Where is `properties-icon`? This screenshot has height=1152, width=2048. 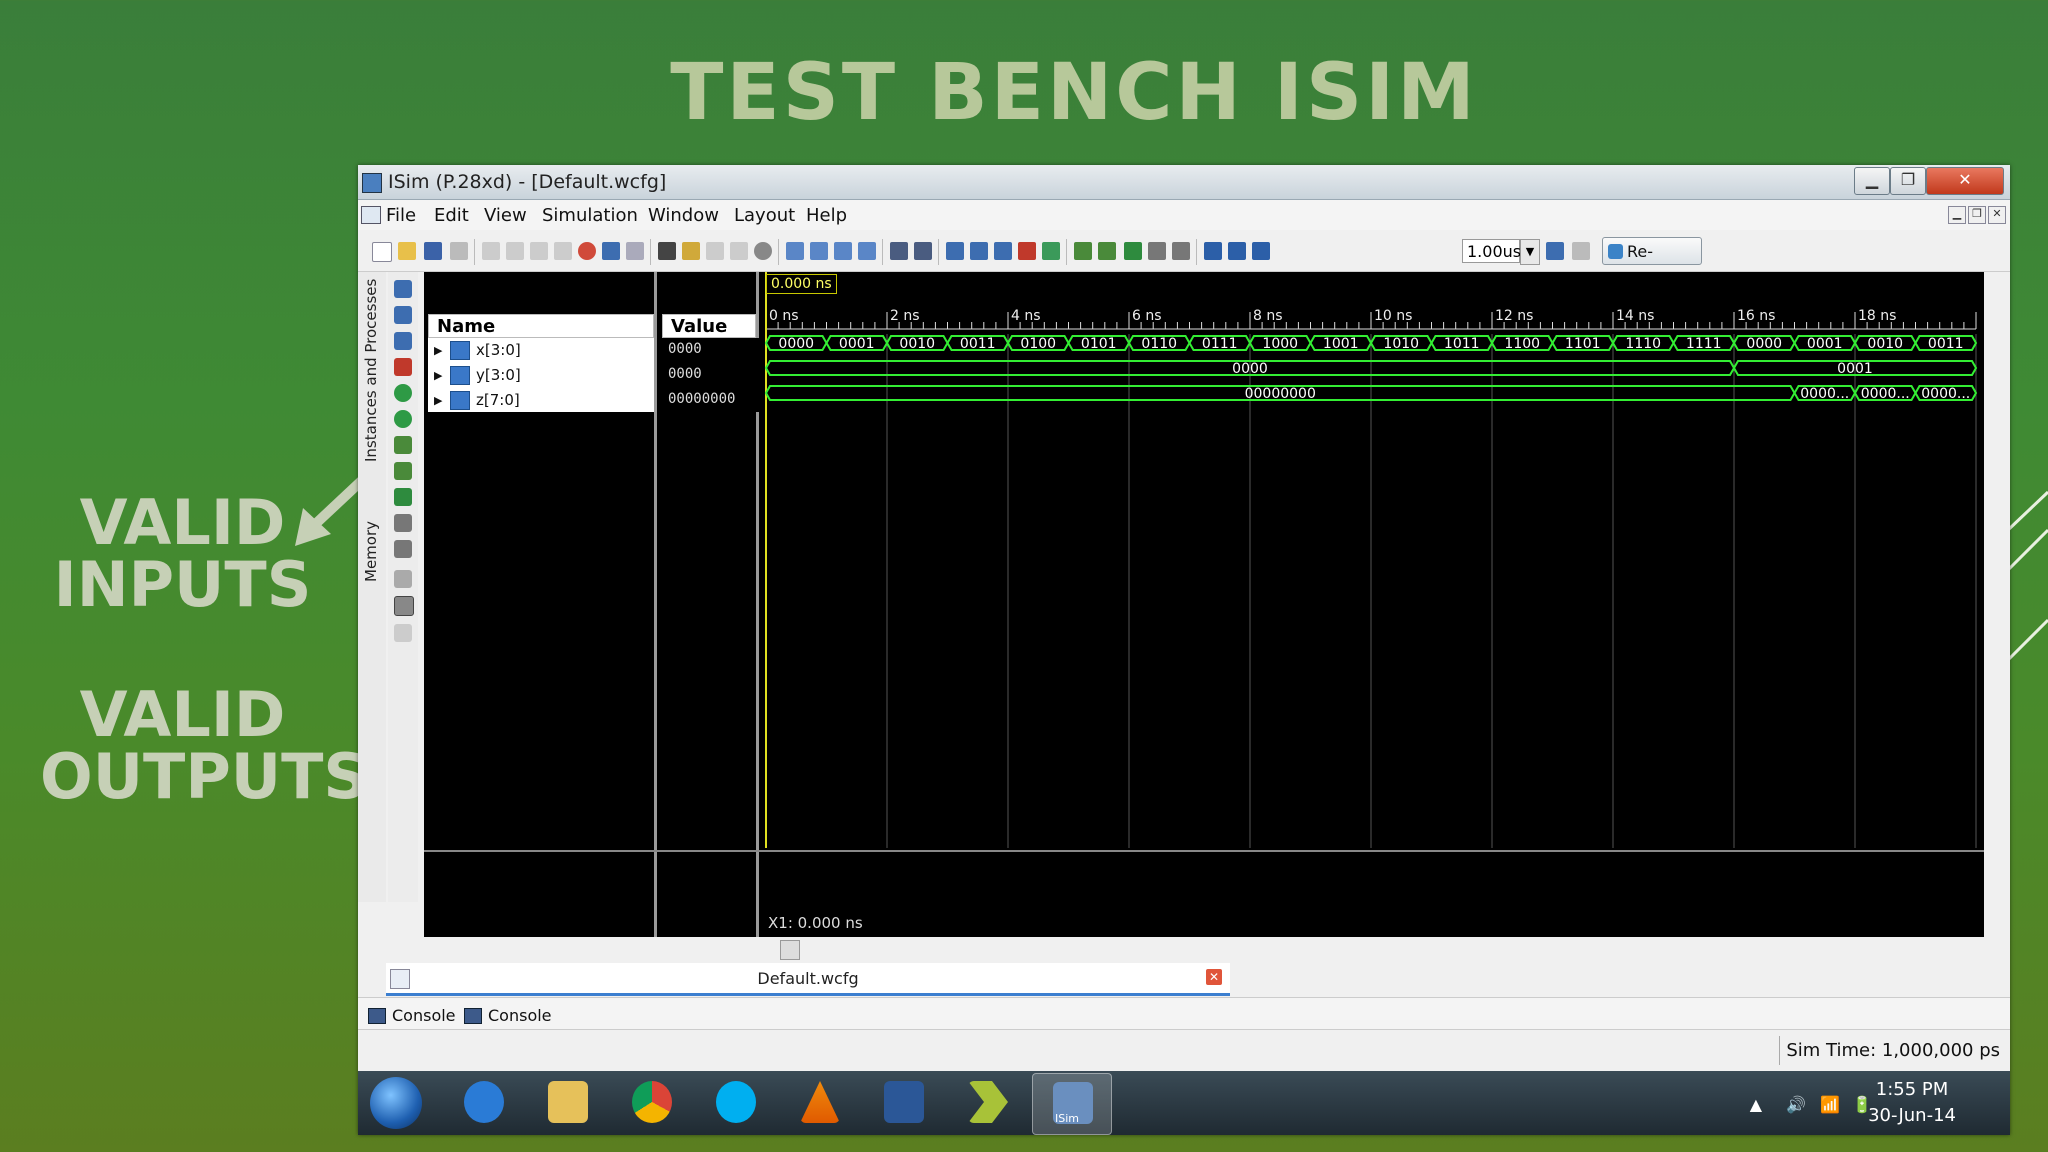
properties-icon is located at coordinates (899, 251).